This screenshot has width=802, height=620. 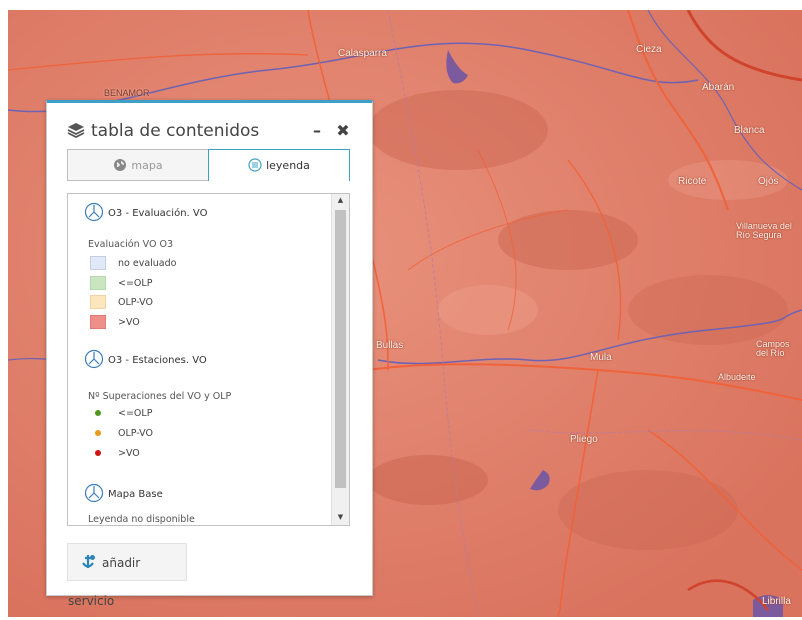 What do you see at coordinates (157, 360) in the screenshot?
I see `layer-title-text: O3 - Estaciones. VO` at bounding box center [157, 360].